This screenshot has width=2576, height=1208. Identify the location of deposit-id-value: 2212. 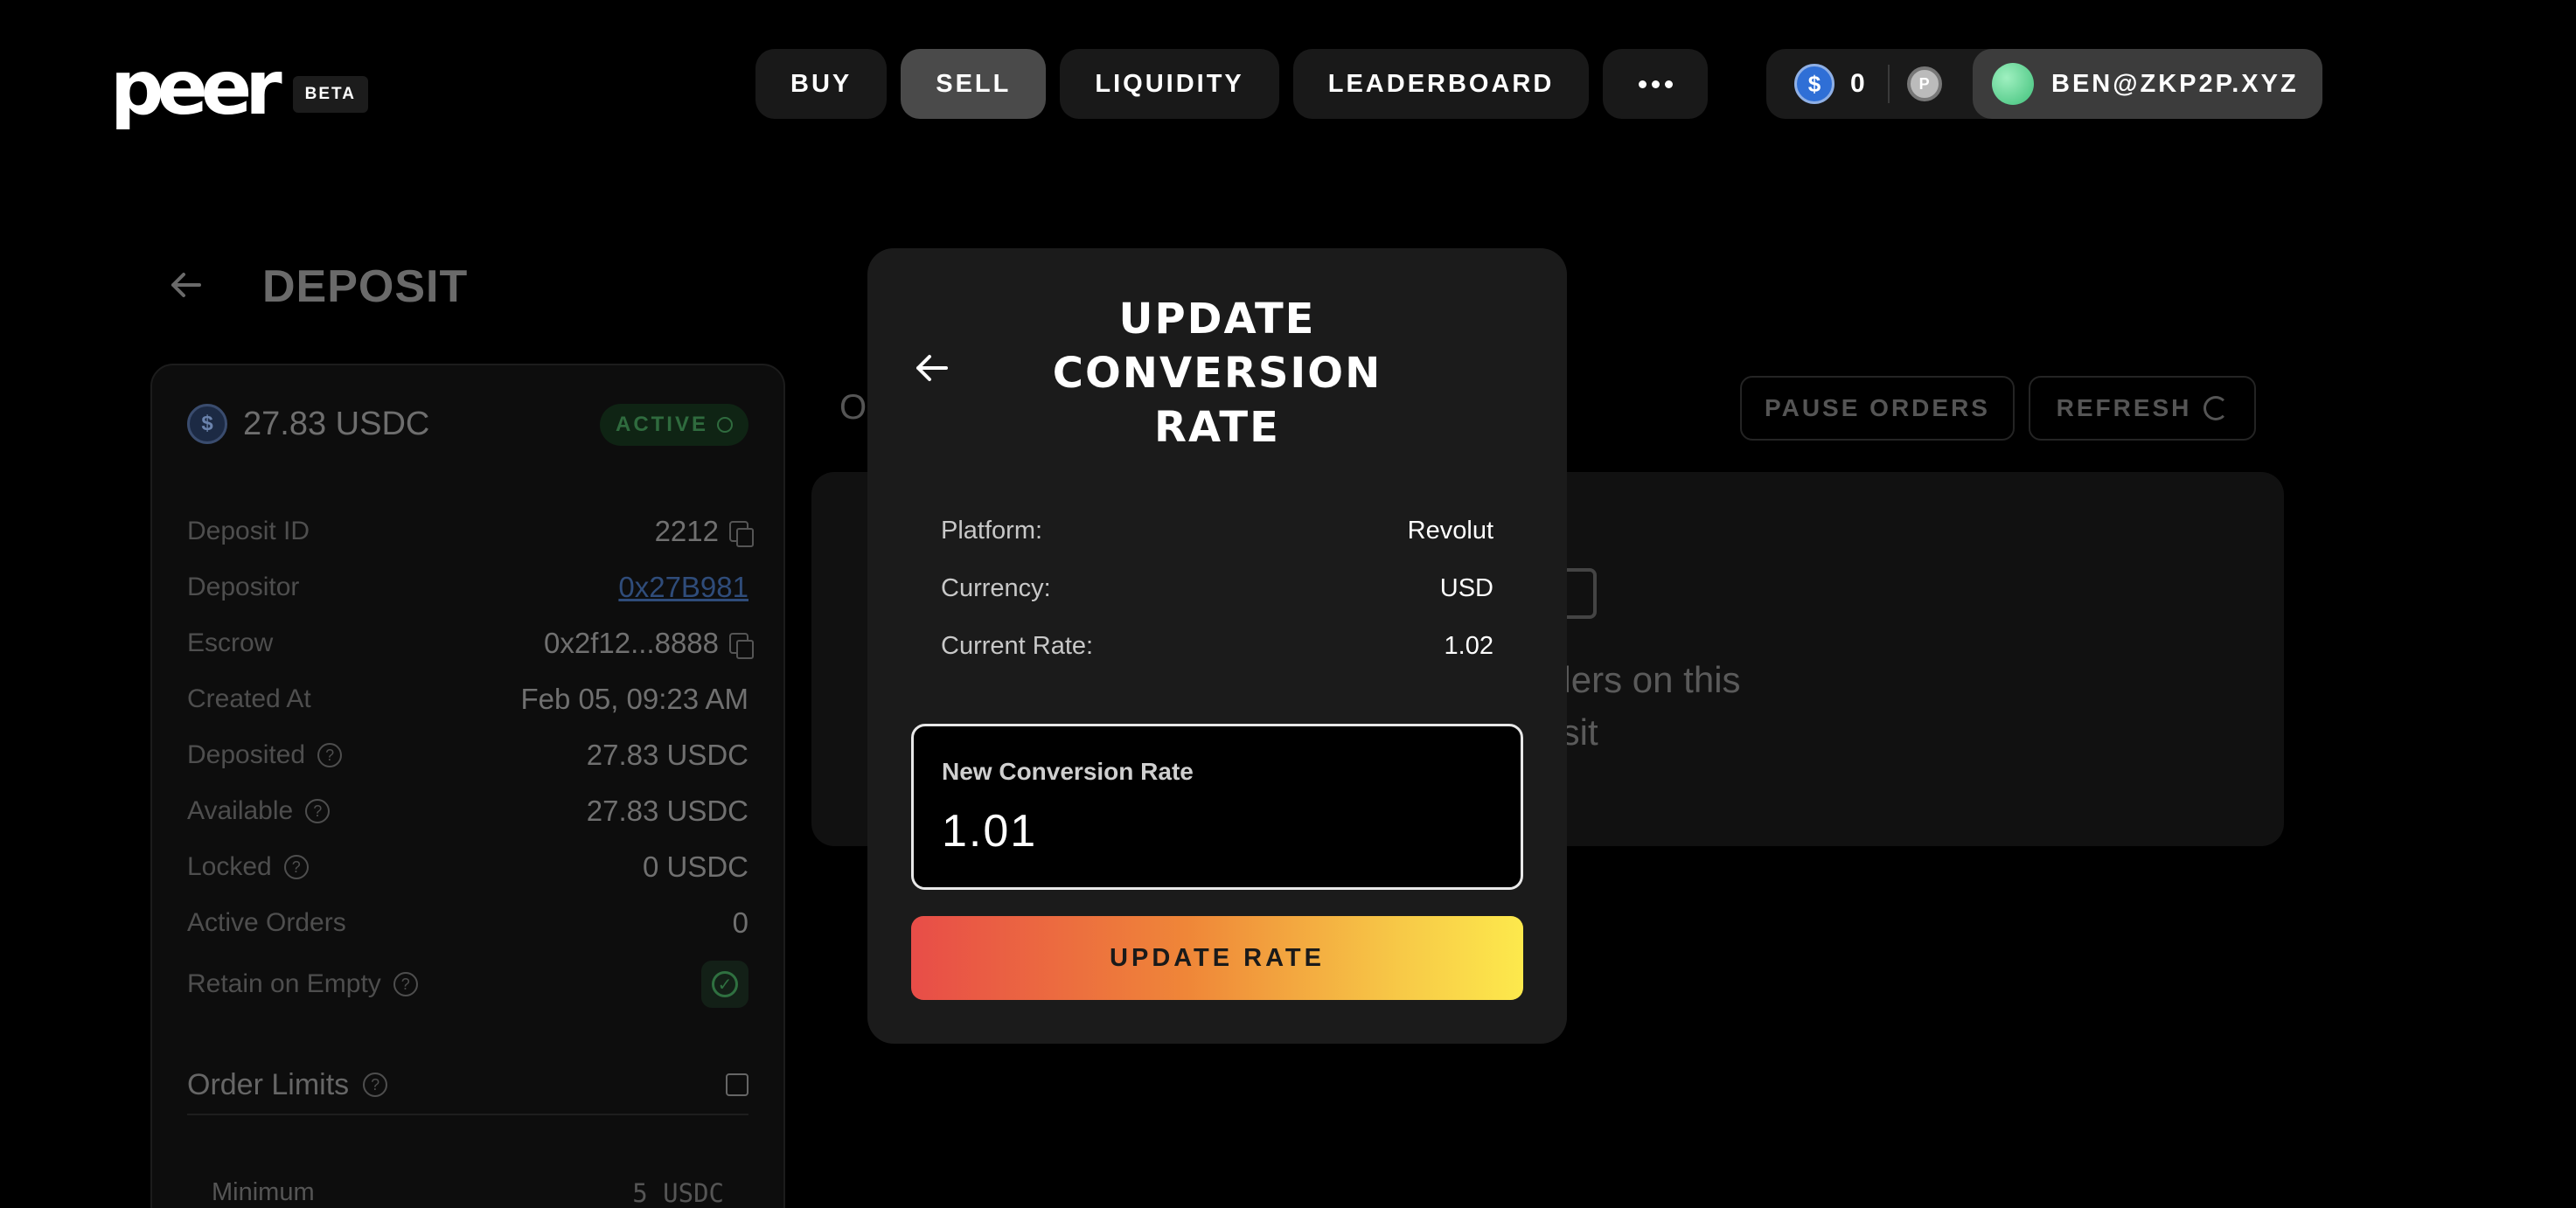
(704, 531).